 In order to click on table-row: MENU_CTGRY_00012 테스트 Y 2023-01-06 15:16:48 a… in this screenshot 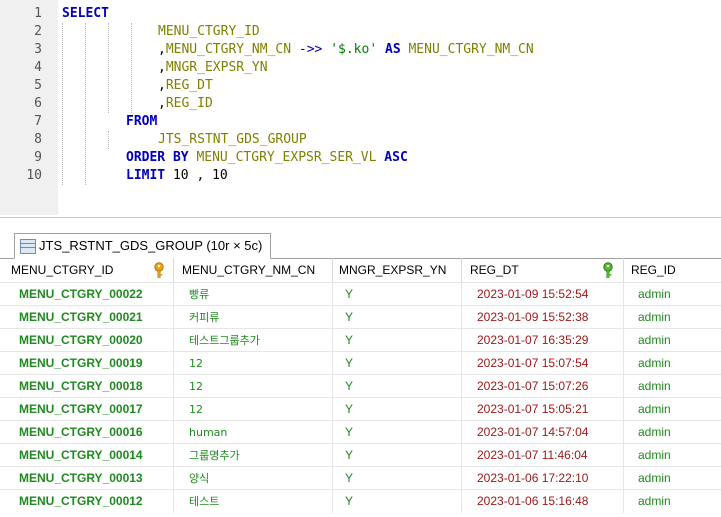, I will do `click(360, 501)`.